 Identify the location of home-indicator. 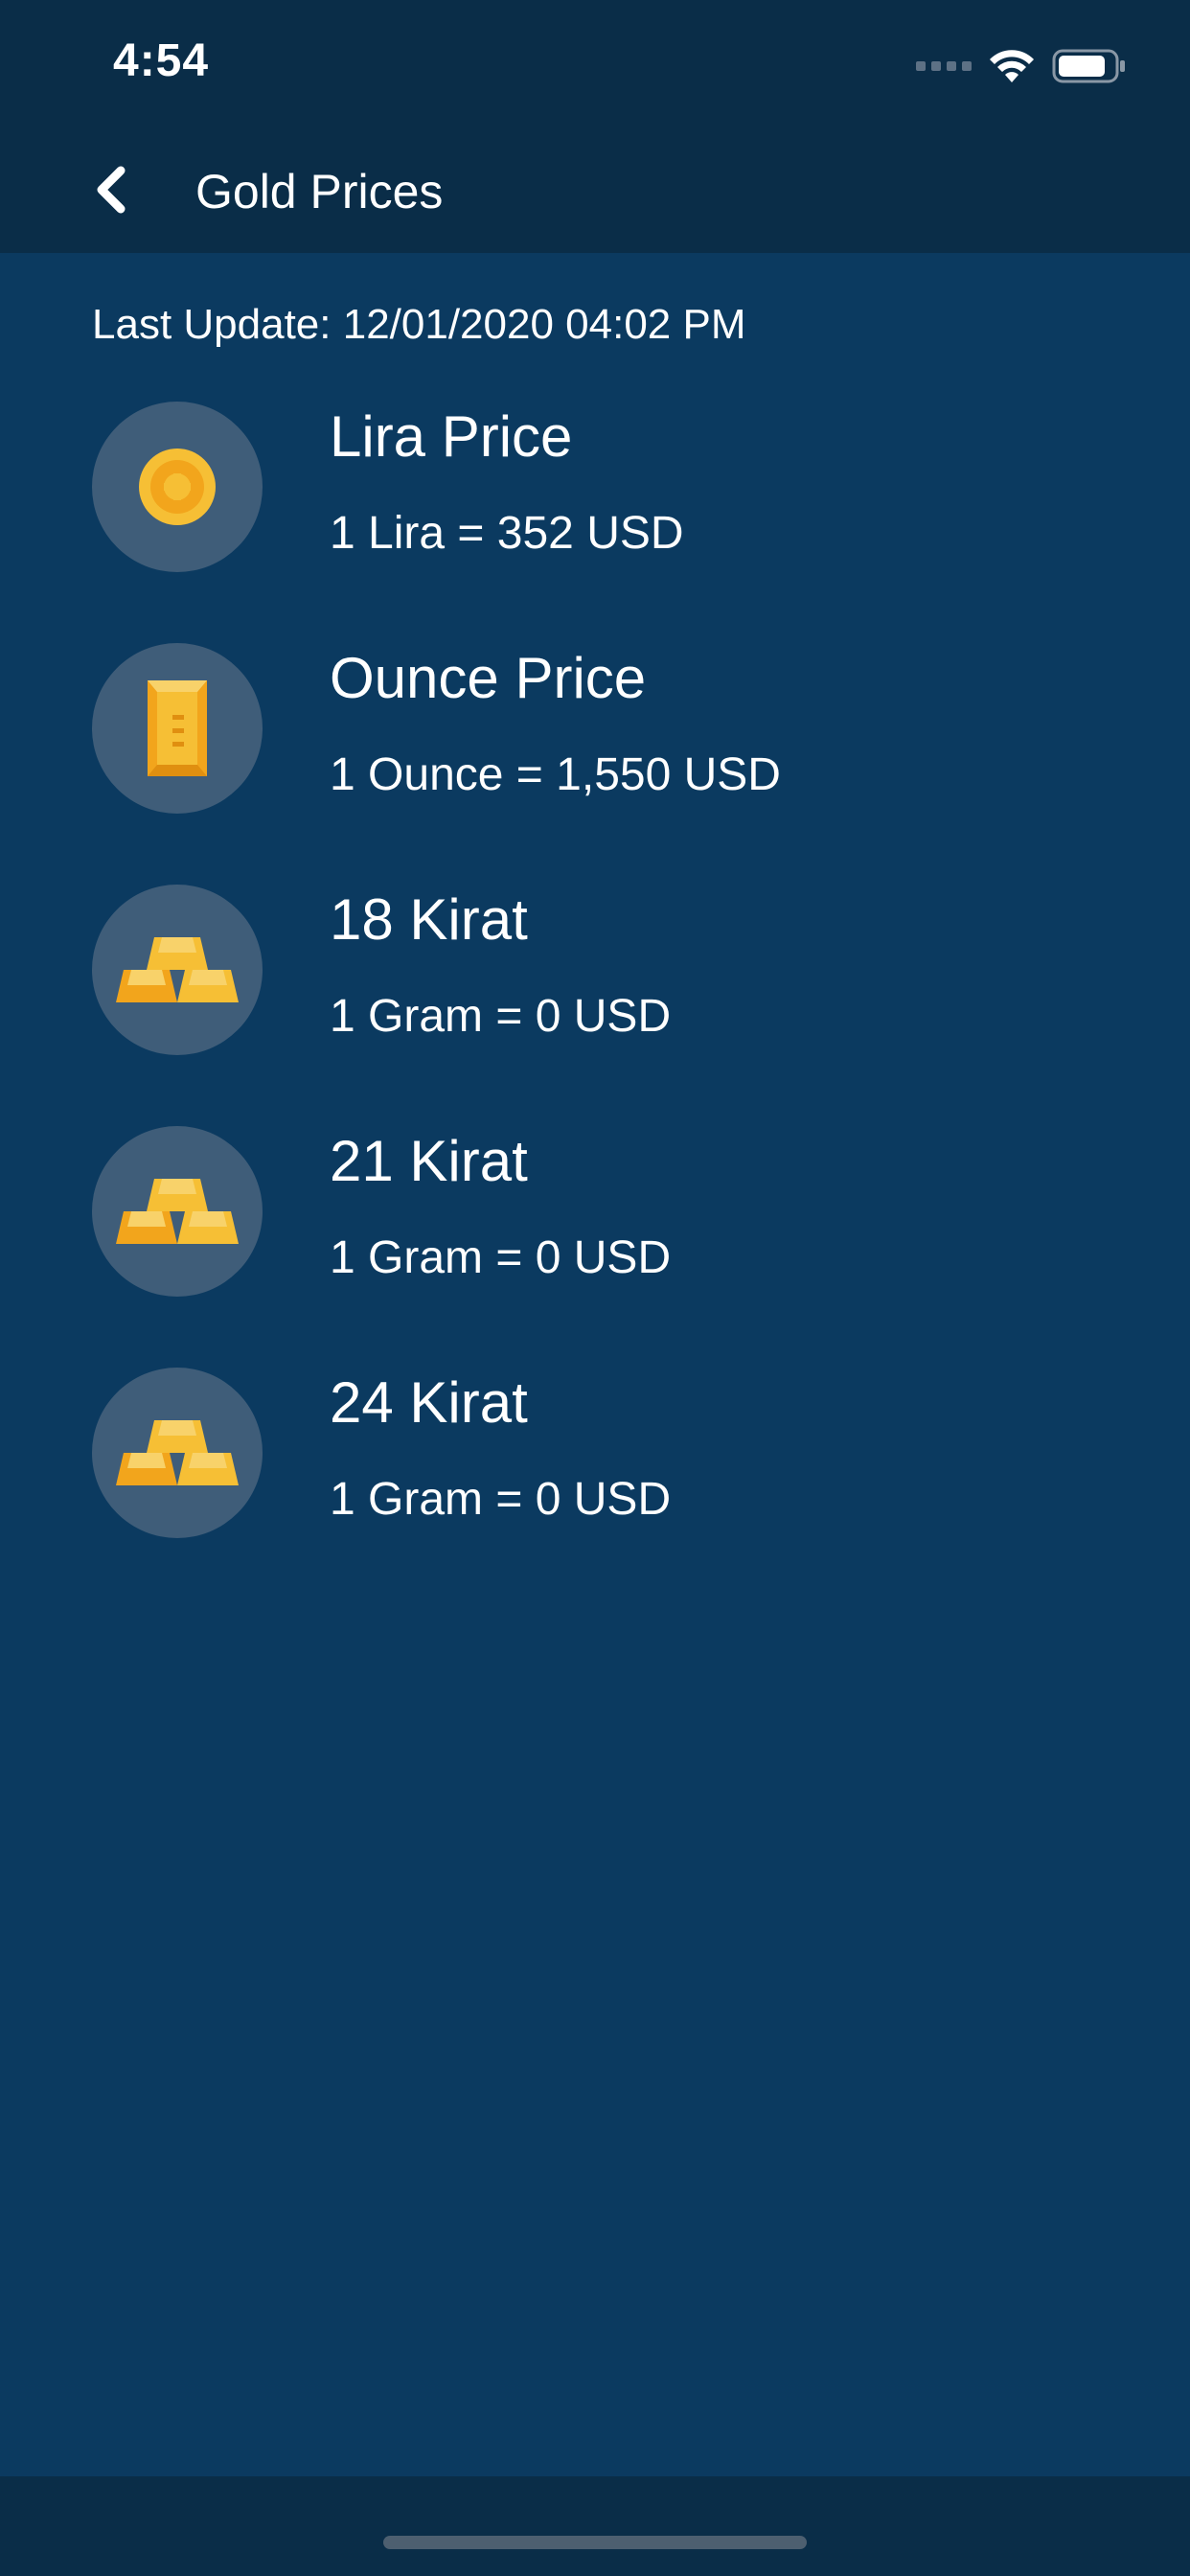
(595, 2542).